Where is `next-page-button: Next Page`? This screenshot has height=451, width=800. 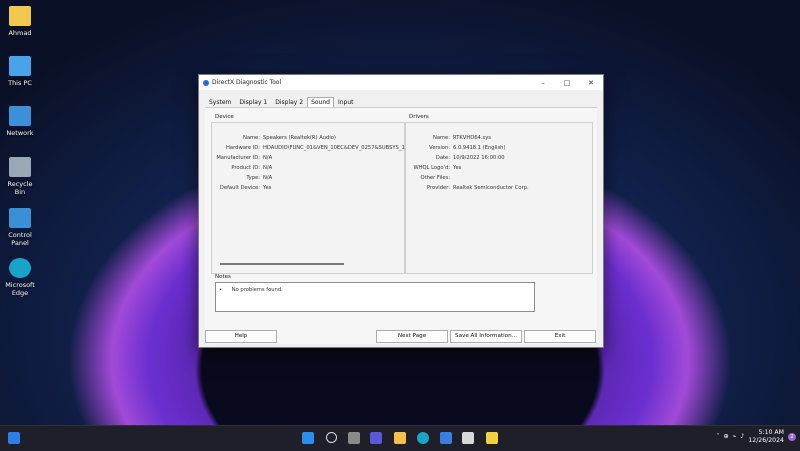 next-page-button: Next Page is located at coordinates (412, 336).